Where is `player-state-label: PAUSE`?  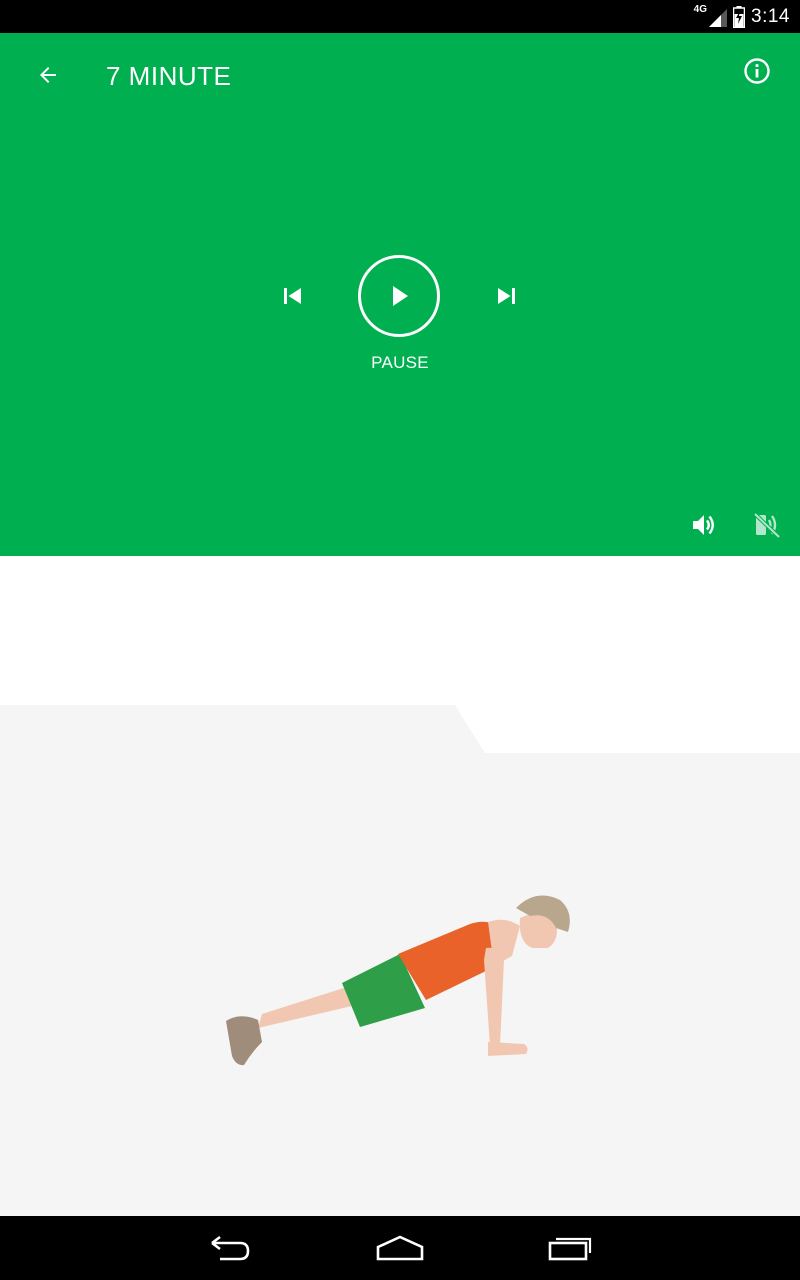
player-state-label: PAUSE is located at coordinates (400, 362).